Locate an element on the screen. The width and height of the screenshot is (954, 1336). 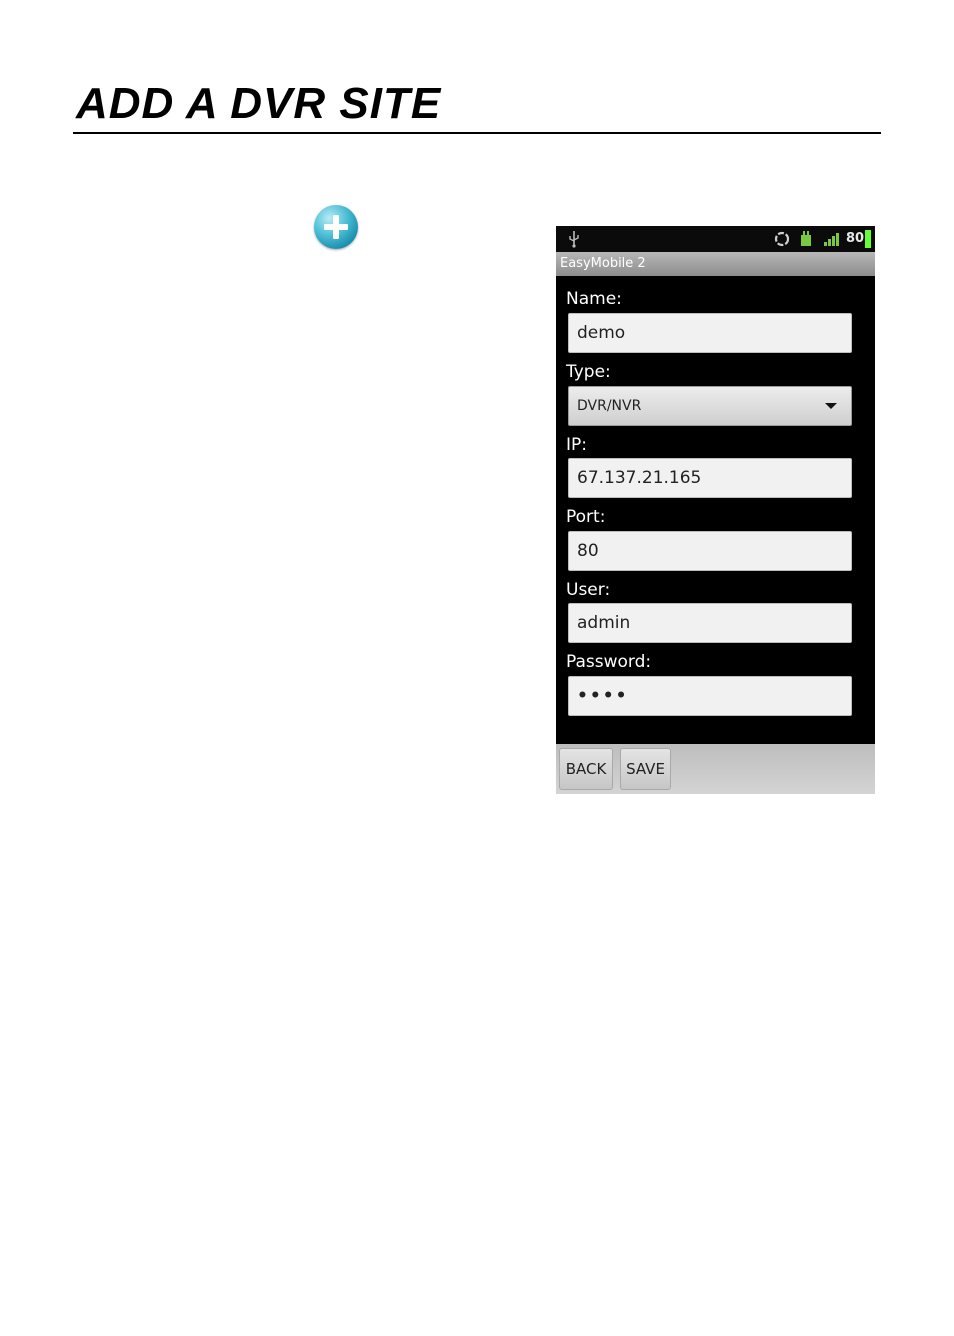
type-label: Type: is located at coordinates (588, 372).